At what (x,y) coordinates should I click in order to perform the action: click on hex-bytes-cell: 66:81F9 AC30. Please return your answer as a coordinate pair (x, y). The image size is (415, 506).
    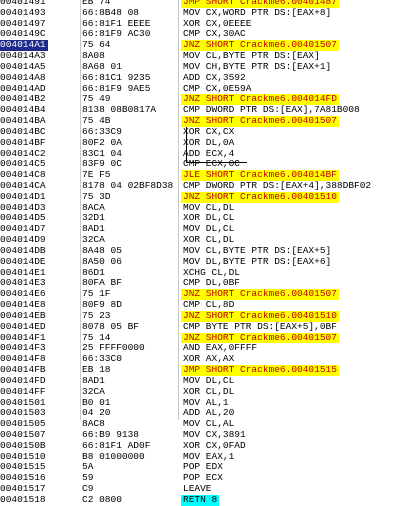
    Looking at the image, I should click on (116, 34).